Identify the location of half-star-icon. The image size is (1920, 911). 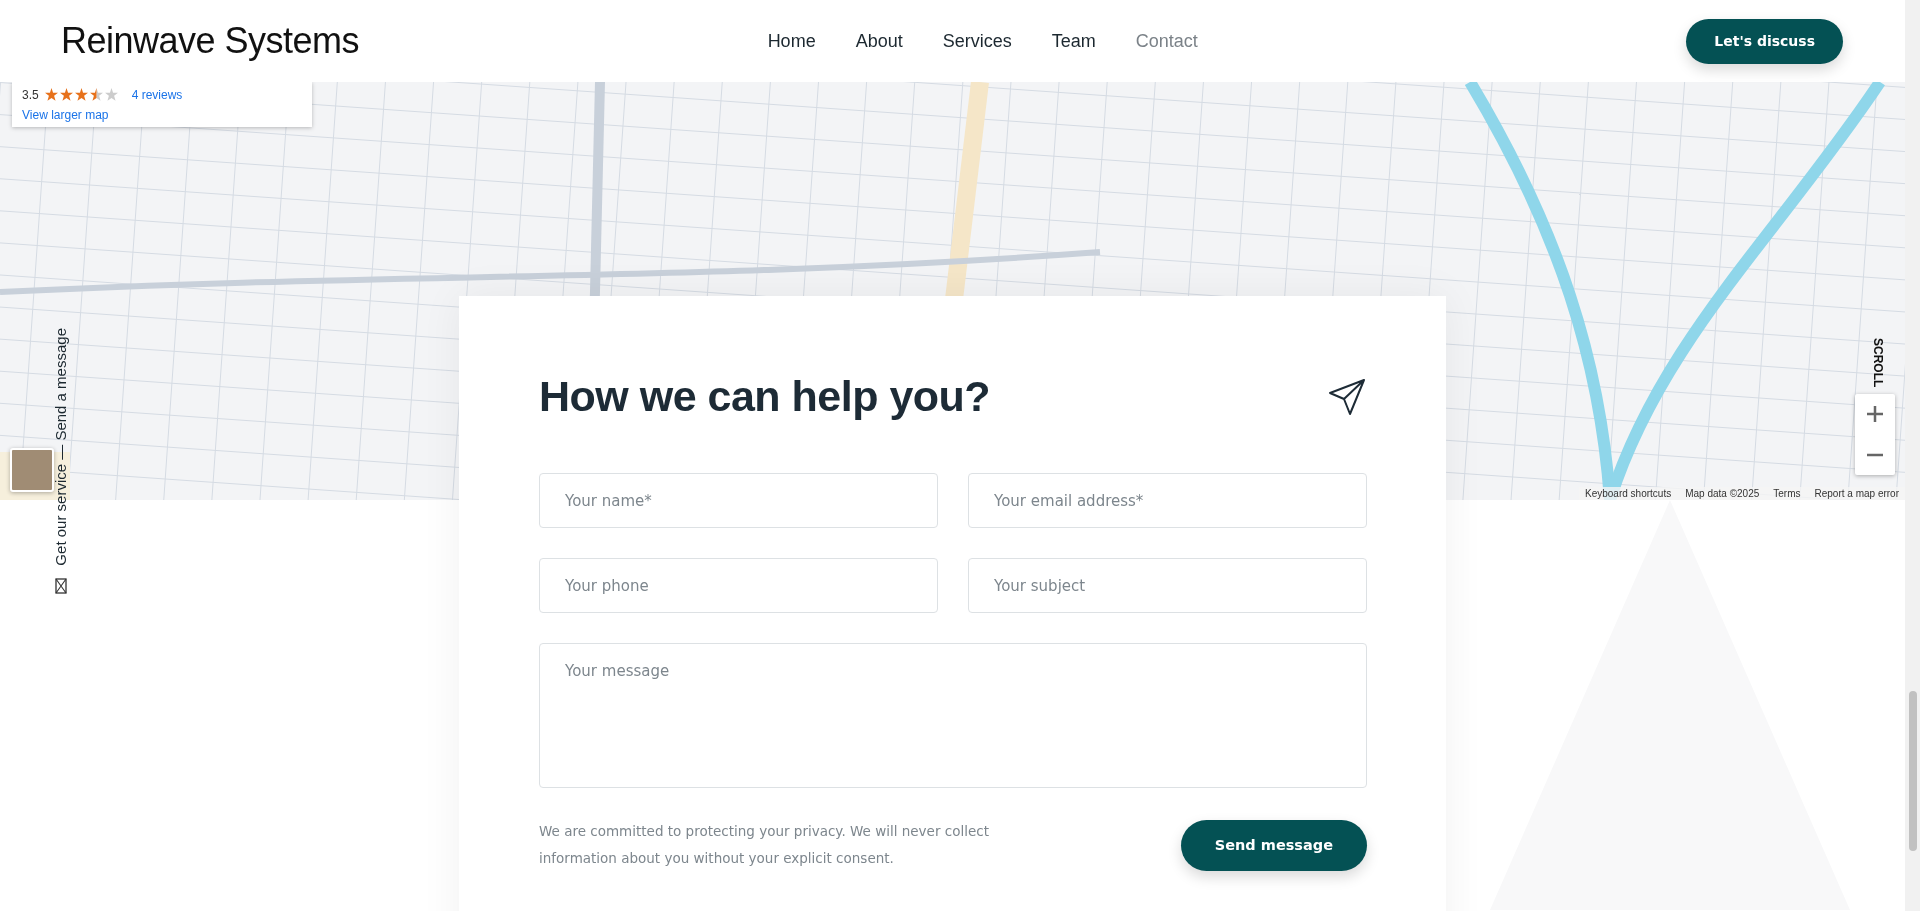
(96, 94).